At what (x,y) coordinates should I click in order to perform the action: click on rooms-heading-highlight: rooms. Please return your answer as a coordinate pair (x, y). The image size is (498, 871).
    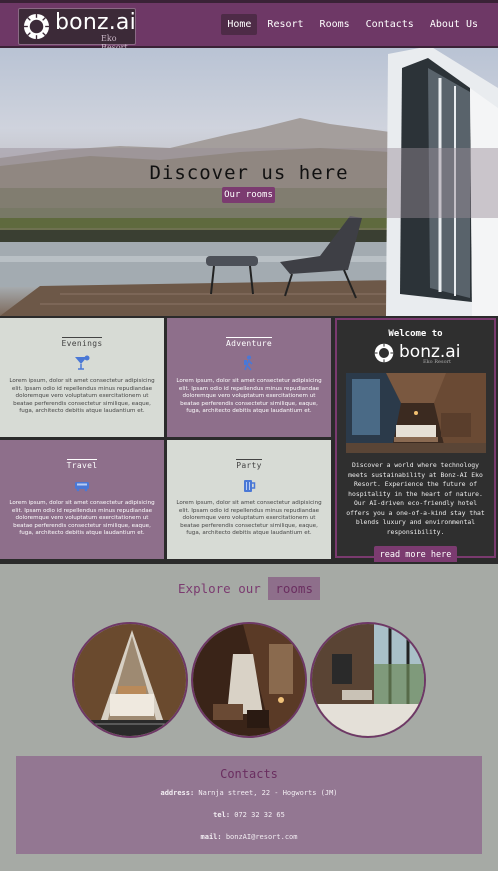
    Looking at the image, I should click on (294, 588).